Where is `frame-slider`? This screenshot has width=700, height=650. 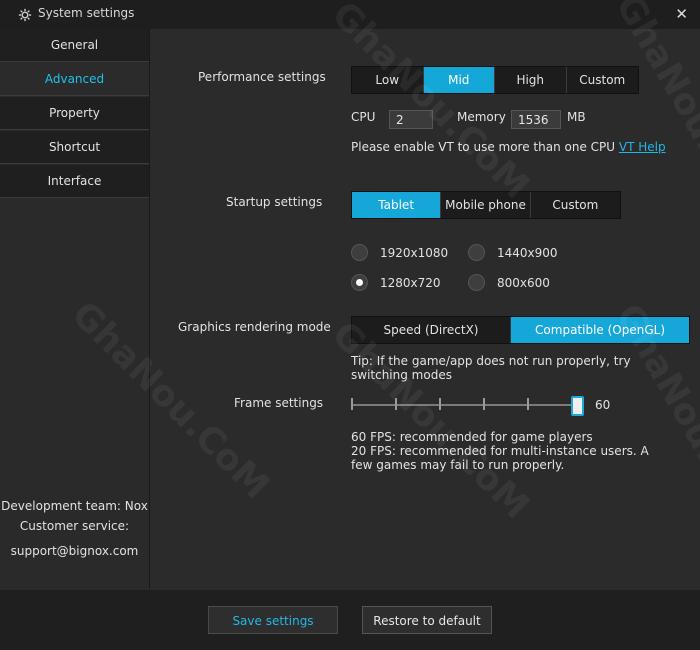
frame-slider is located at coordinates (467, 405).